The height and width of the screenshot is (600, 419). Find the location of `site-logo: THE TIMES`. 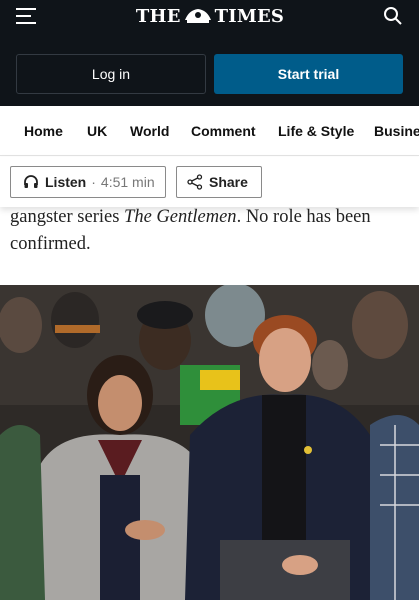

site-logo: THE TIMES is located at coordinates (210, 16).